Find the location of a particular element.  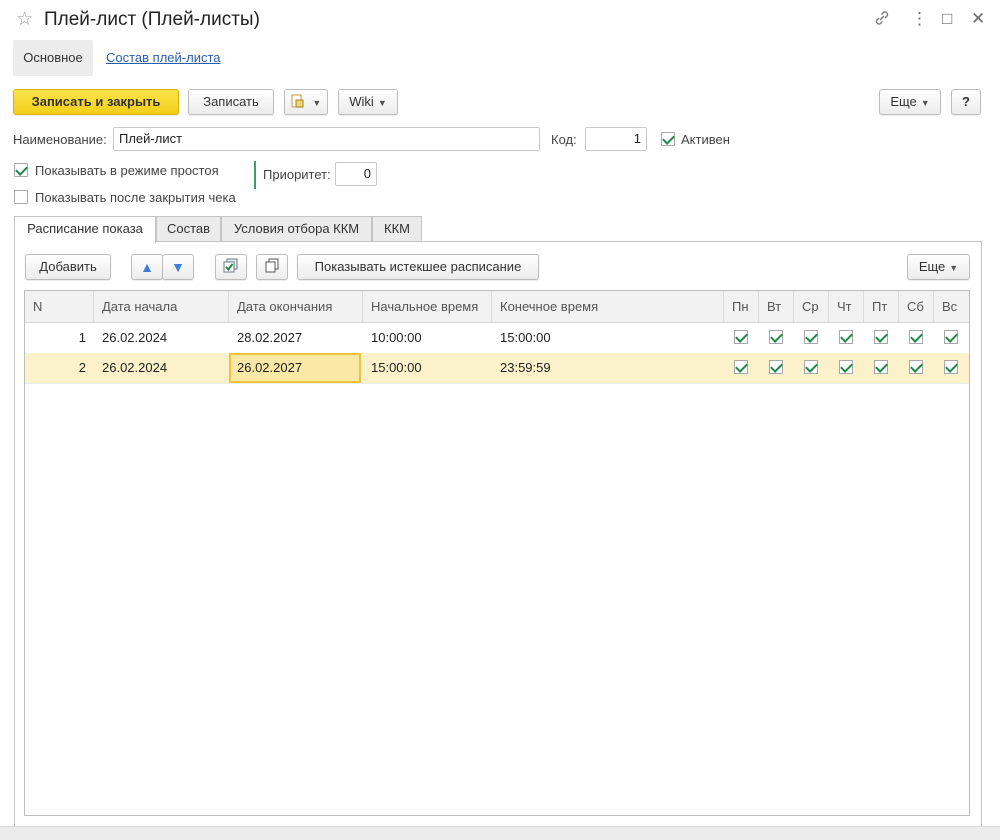

col-start-time: Начальное время is located at coordinates (427, 306).